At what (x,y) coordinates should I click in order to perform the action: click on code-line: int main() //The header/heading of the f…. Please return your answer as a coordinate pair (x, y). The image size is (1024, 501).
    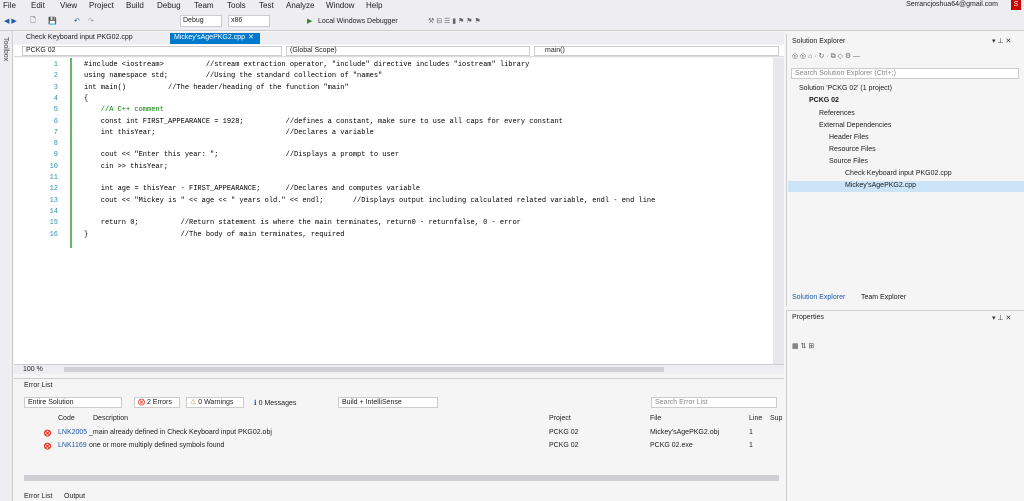
    Looking at the image, I should click on (216, 88).